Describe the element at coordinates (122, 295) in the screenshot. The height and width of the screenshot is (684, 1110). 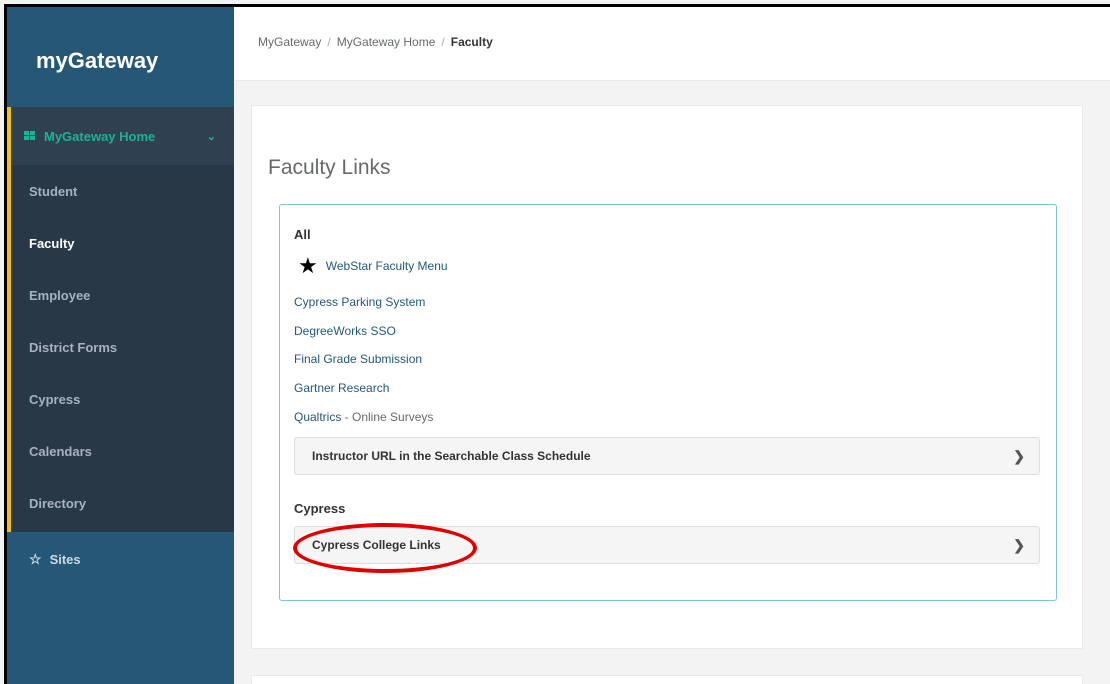
I see `sidebar-item-employee: Employee` at that location.